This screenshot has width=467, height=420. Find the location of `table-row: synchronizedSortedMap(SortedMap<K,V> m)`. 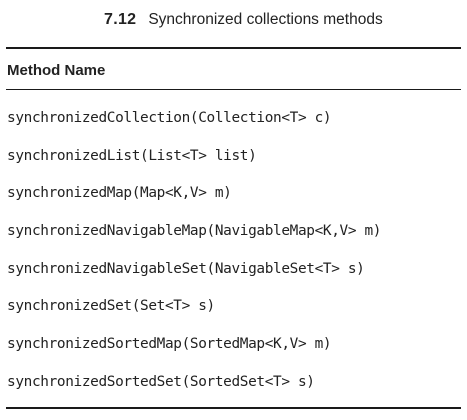

table-row: synchronizedSortedMap(SortedMap<K,V> m) is located at coordinates (169, 344).